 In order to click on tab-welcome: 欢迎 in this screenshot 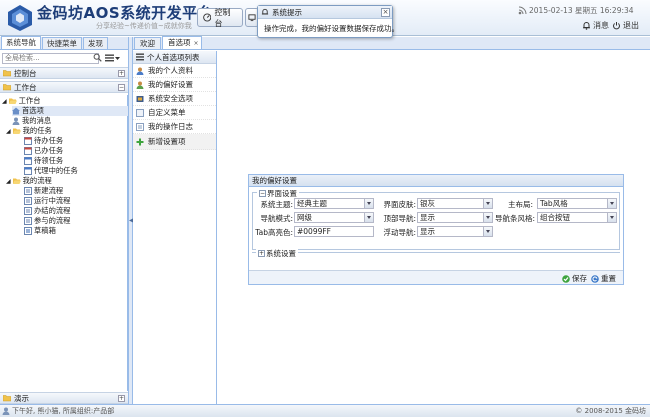, I will do `click(147, 43)`.